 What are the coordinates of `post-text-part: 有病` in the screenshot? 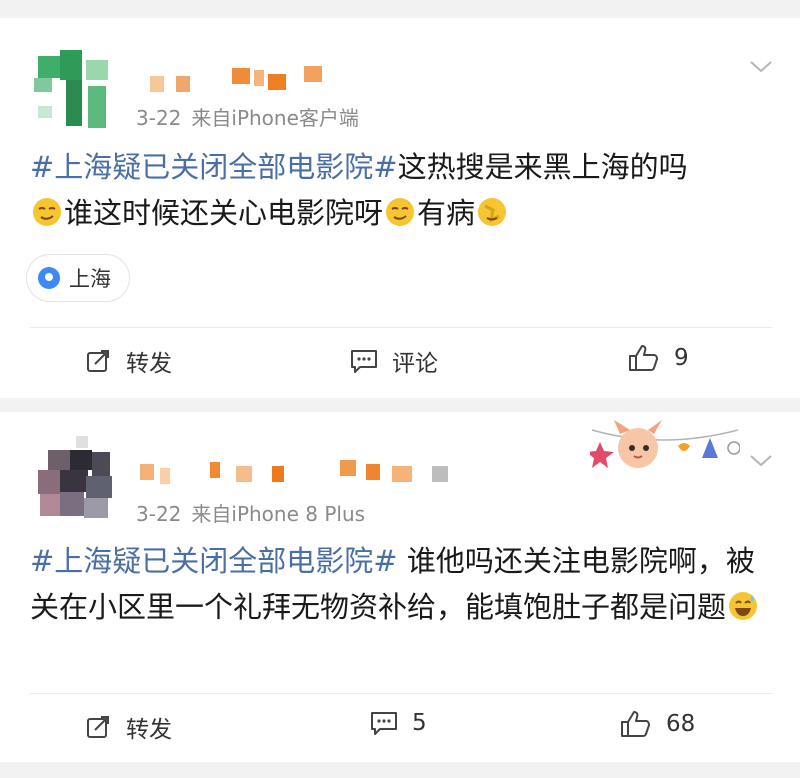 It's located at (446, 213).